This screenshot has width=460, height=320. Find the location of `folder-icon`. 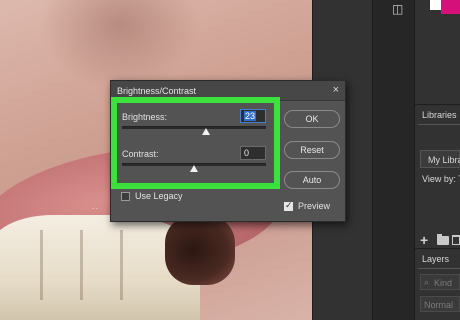

folder-icon is located at coordinates (443, 239).